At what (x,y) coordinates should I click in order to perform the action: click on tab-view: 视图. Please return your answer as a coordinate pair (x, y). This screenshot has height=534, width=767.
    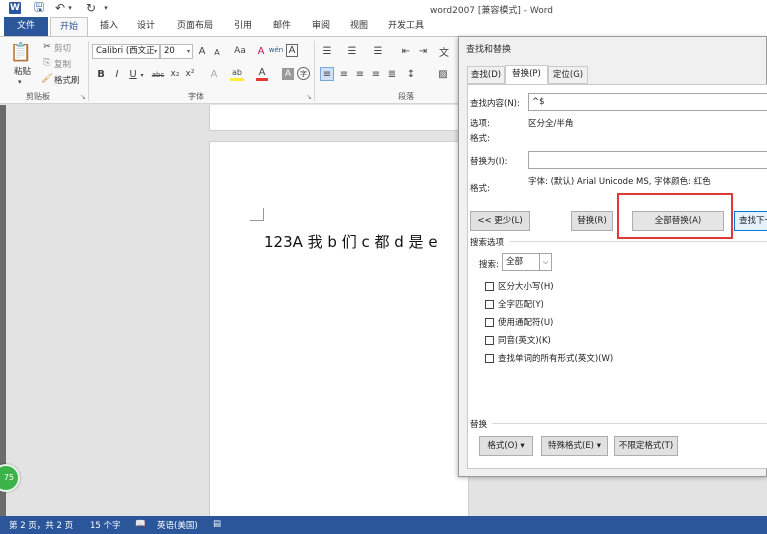
    Looking at the image, I should click on (359, 26).